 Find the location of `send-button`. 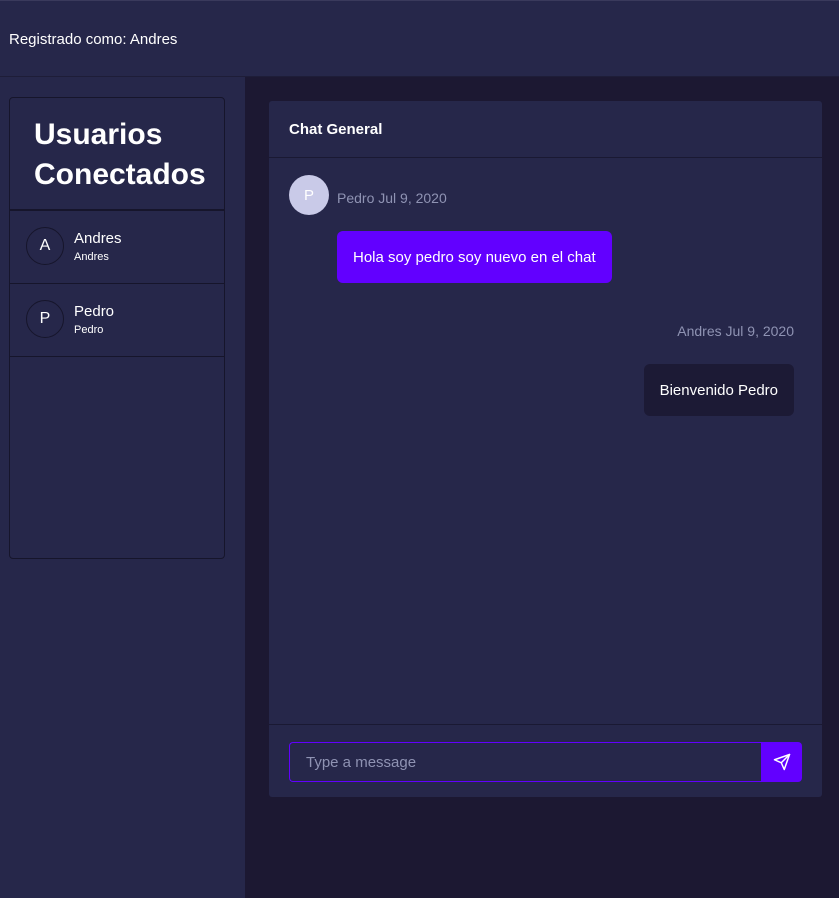

send-button is located at coordinates (781, 762).